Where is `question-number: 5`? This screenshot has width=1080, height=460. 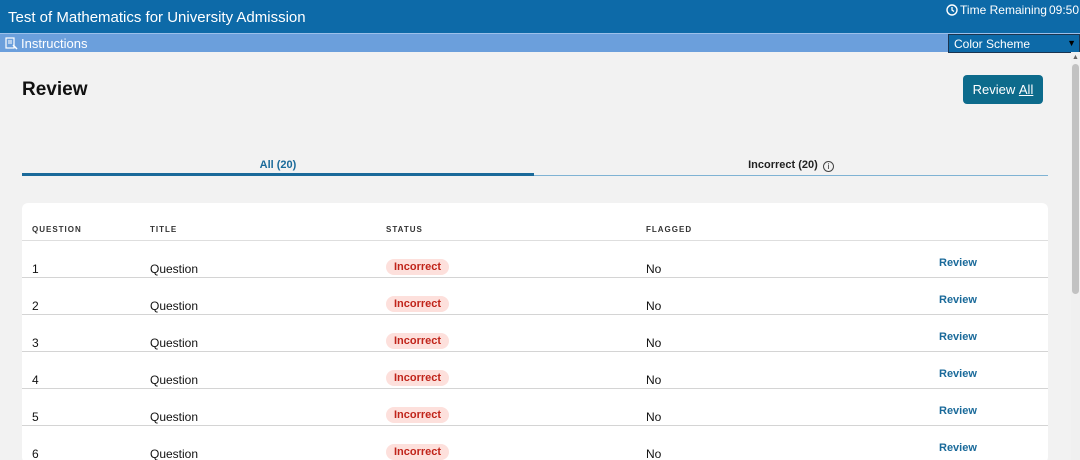
question-number: 5 is located at coordinates (35, 417).